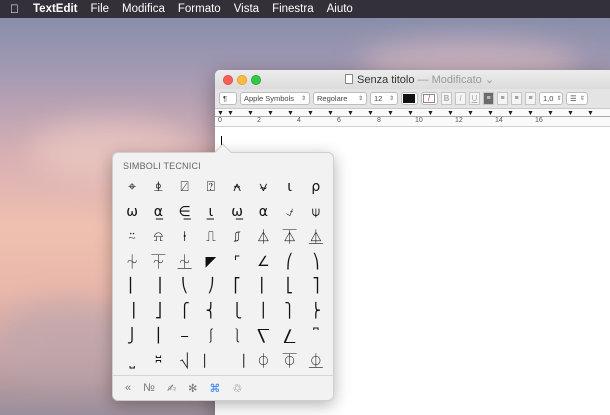 The width and height of the screenshot is (610, 415). Describe the element at coordinates (577, 98) in the screenshot. I see `list-style-popup: ☰ ⇕` at that location.